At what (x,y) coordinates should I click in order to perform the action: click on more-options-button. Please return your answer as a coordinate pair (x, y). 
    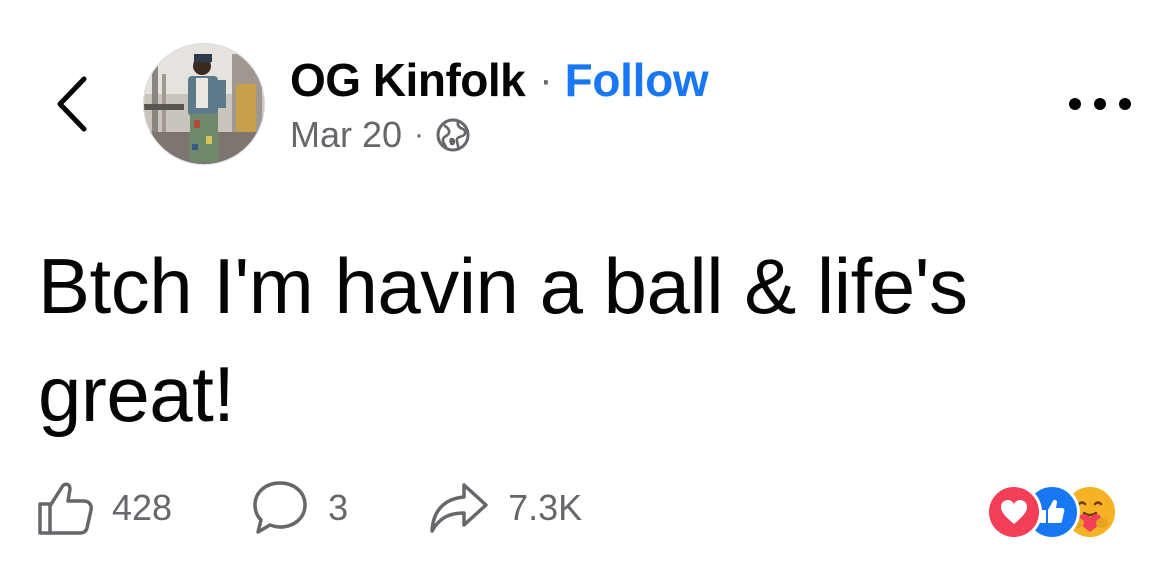
    Looking at the image, I should click on (1100, 104).